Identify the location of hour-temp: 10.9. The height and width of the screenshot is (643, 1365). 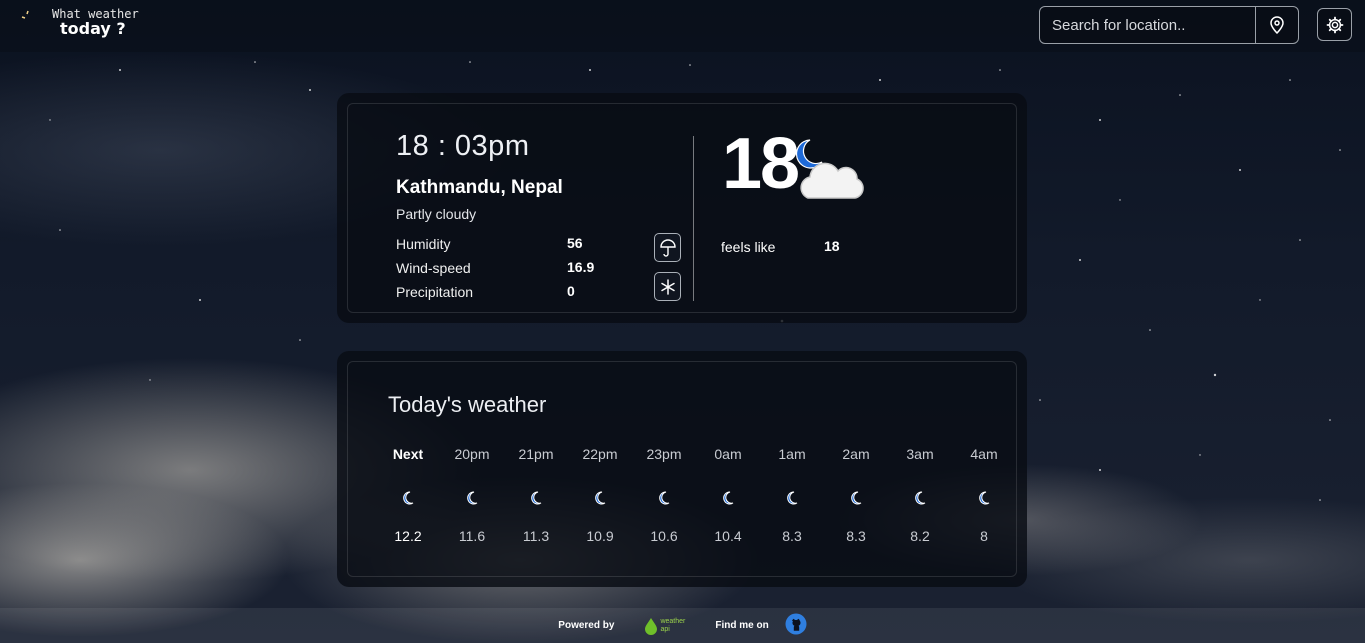
(600, 536).